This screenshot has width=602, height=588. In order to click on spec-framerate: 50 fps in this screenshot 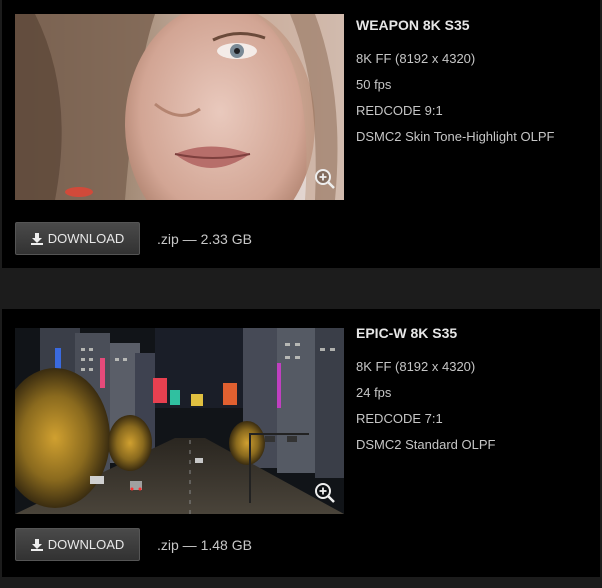, I will do `click(374, 84)`.